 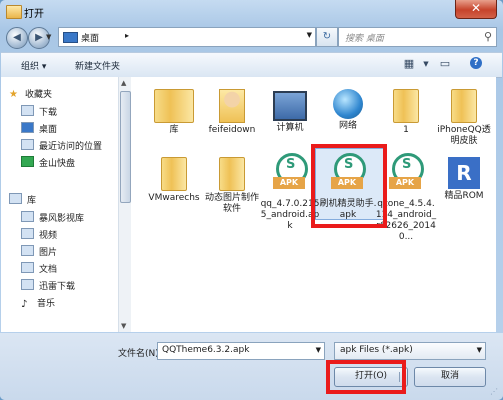 I want to click on file-item: 库, so click(x=174, y=110).